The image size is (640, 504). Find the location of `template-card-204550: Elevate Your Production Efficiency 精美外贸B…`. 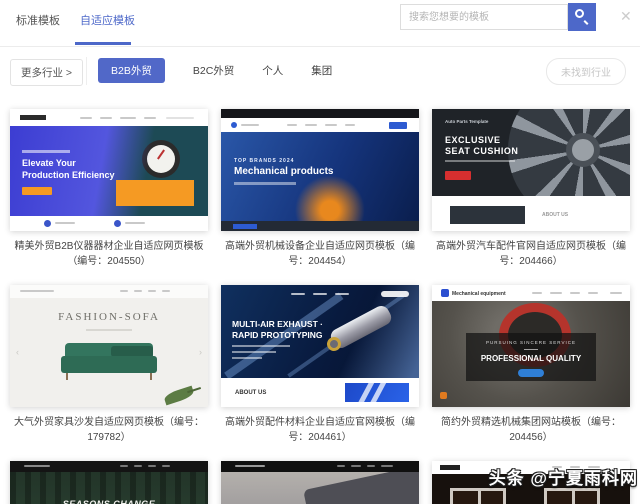

template-card-204550: Elevate Your Production Efficiency 精美外贸B… is located at coordinates (109, 189).